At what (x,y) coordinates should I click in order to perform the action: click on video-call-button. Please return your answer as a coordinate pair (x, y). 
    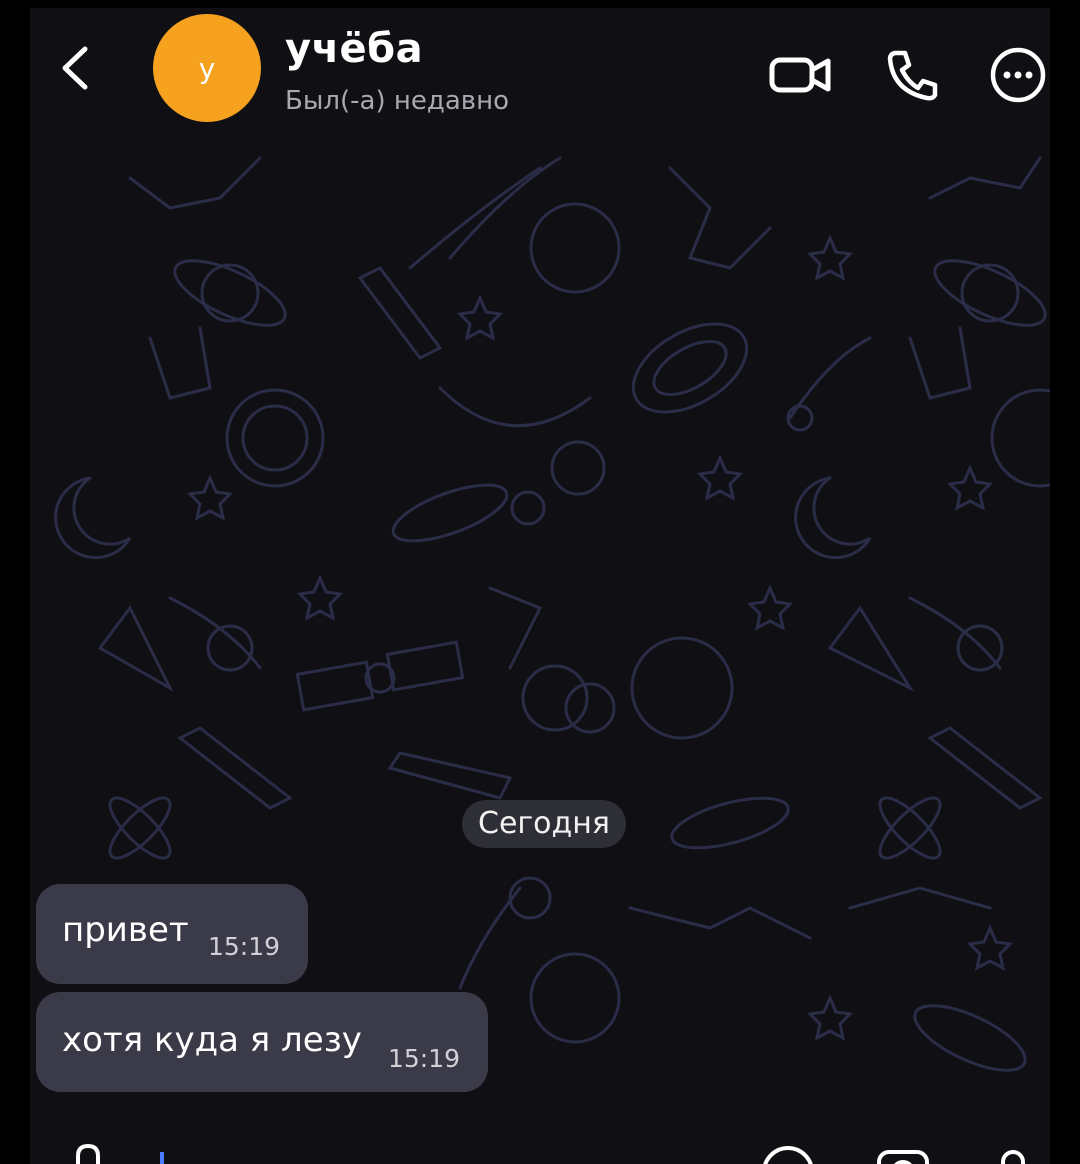
    Looking at the image, I should click on (801, 75).